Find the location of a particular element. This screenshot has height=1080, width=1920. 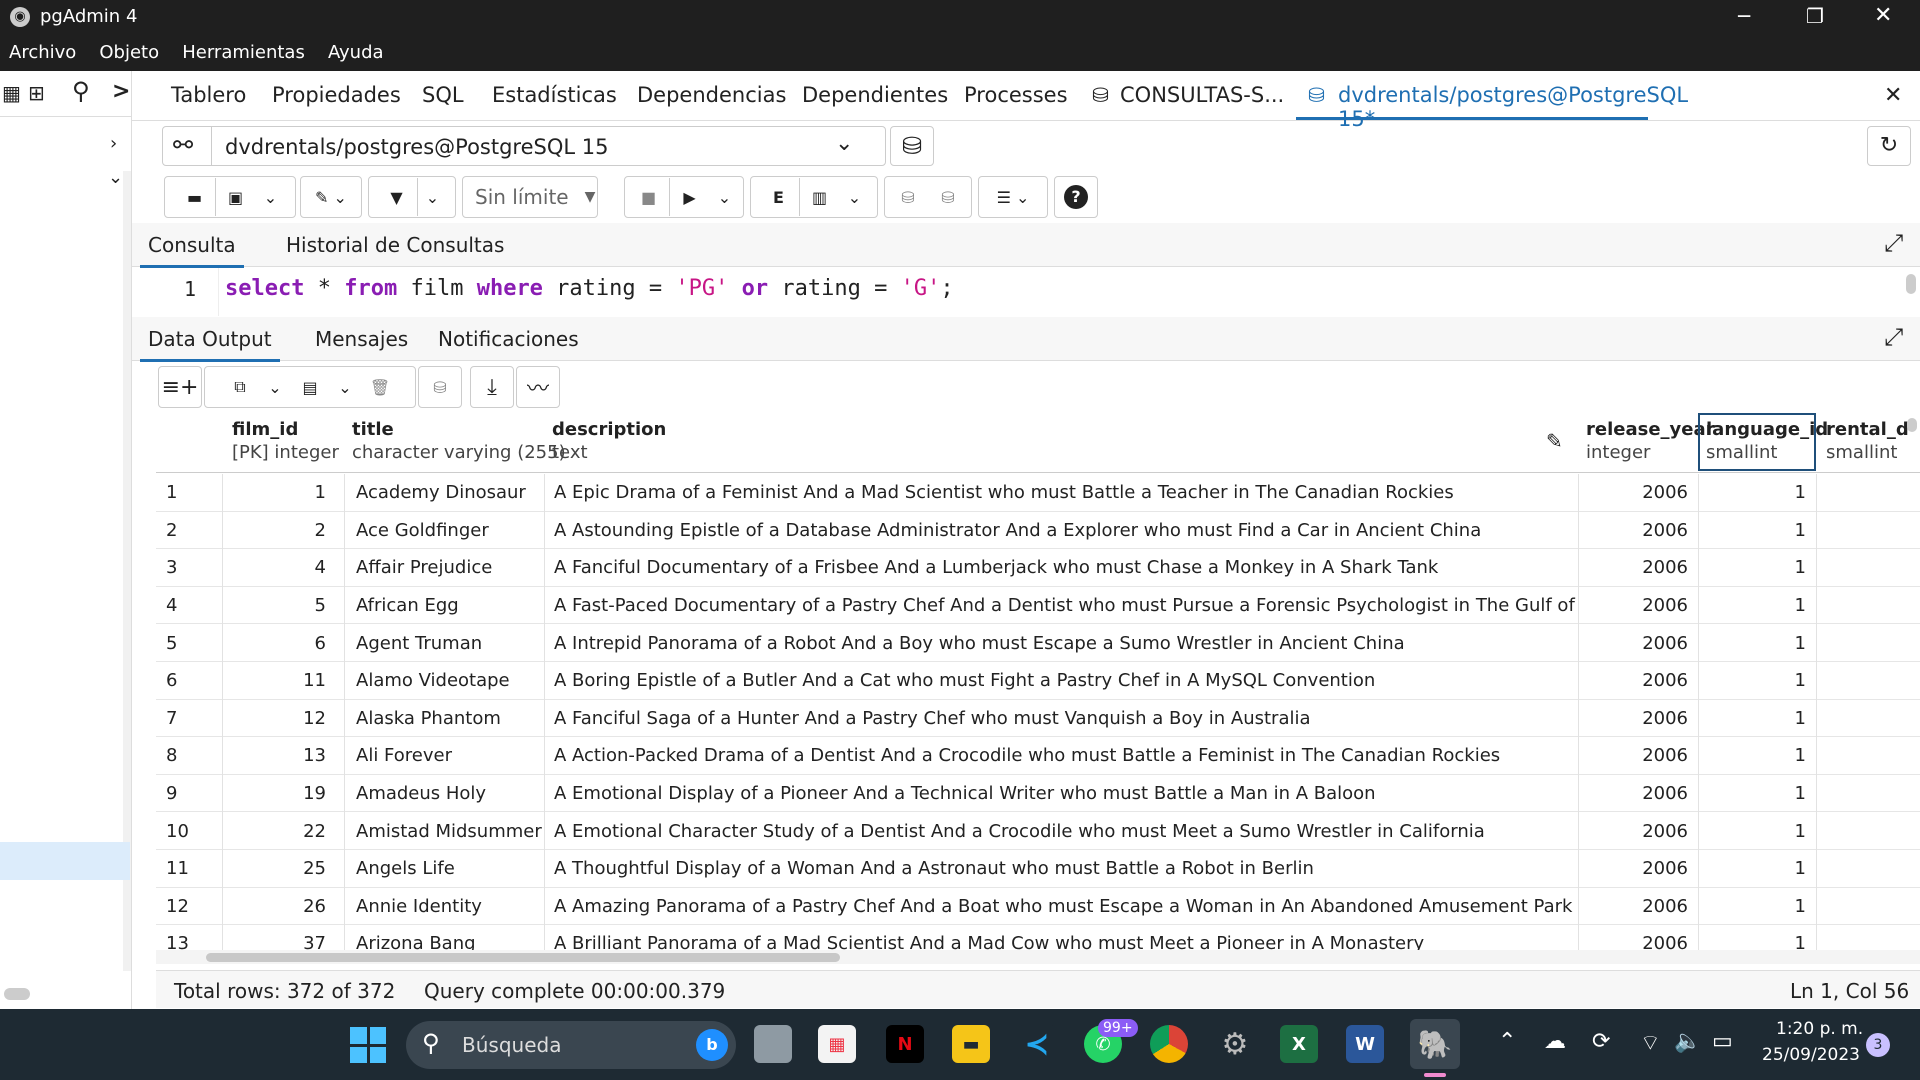

paste-icon: ▤ is located at coordinates (310, 387).